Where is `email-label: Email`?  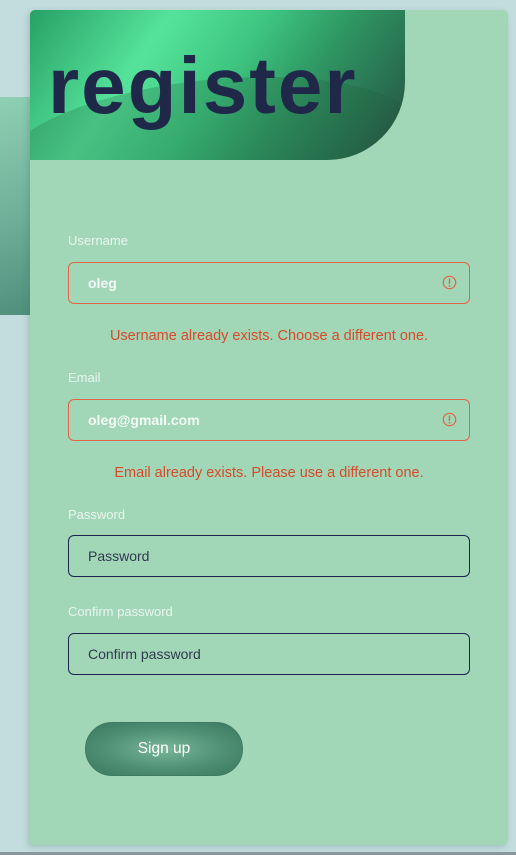 email-label: Email is located at coordinates (84, 377).